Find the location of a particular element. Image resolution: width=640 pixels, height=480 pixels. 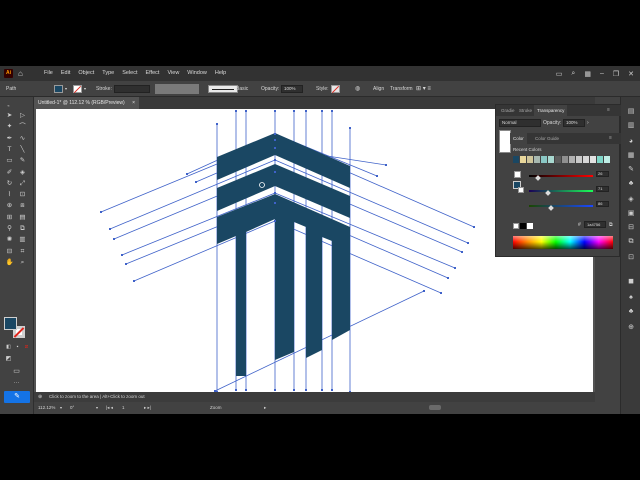

line-tool-icon: ╲ is located at coordinates (22, 149).